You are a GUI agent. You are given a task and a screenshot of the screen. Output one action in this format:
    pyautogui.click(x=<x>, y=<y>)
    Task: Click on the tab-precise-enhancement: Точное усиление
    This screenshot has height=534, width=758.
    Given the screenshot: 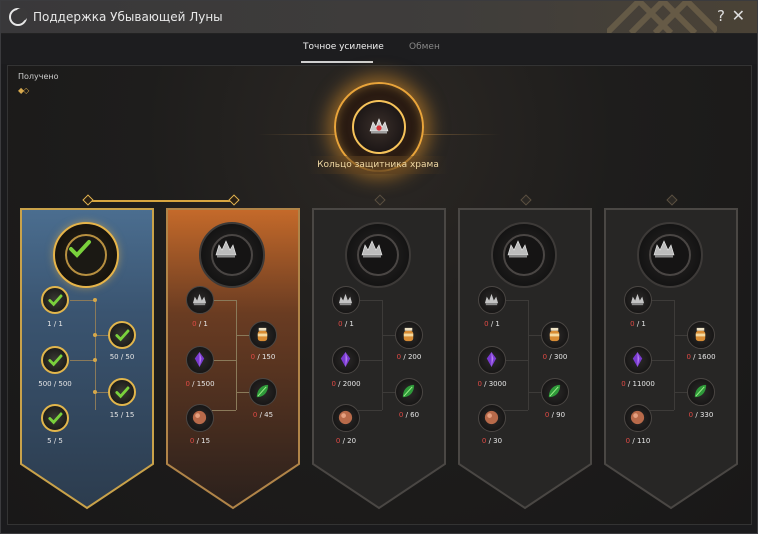 What is the action you would take?
    pyautogui.click(x=343, y=47)
    